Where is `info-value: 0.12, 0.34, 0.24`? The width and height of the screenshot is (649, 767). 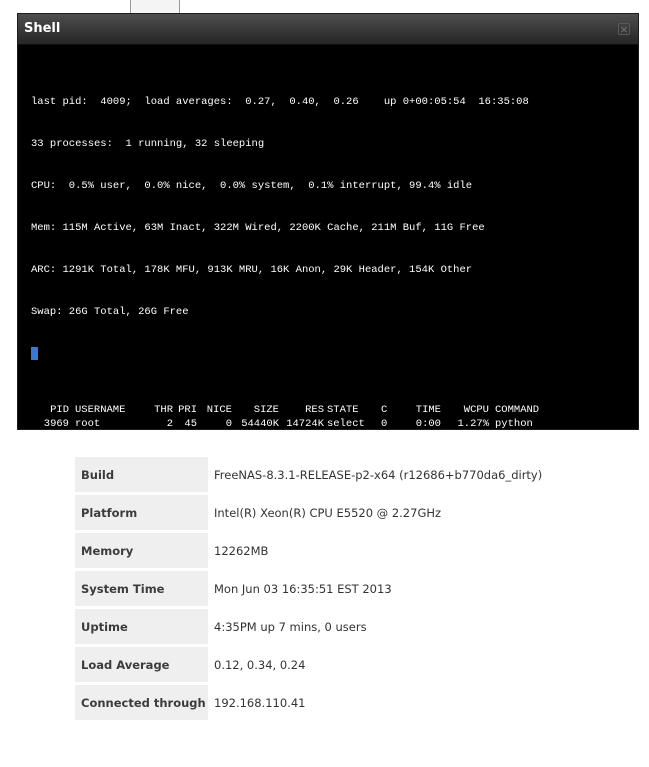 info-value: 0.12, 0.34, 0.24 is located at coordinates (260, 664).